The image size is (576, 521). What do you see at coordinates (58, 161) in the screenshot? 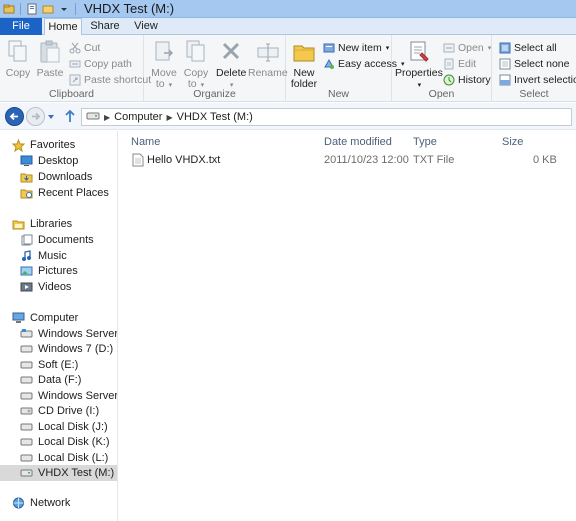
I see `nav-desktop: Desktop` at bounding box center [58, 161].